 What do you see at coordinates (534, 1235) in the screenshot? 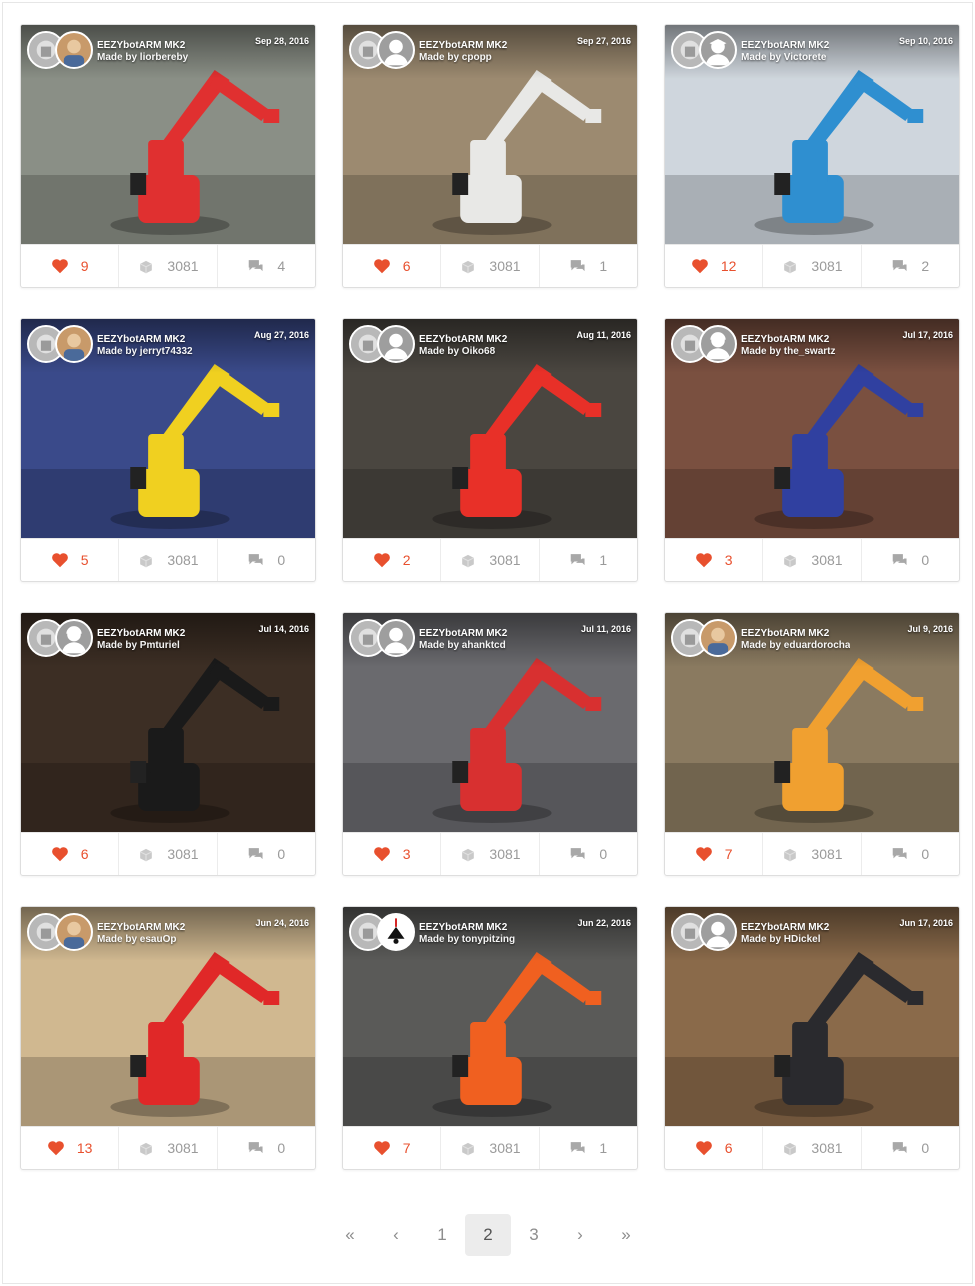
I see `pagination-page-3: 3` at bounding box center [534, 1235].